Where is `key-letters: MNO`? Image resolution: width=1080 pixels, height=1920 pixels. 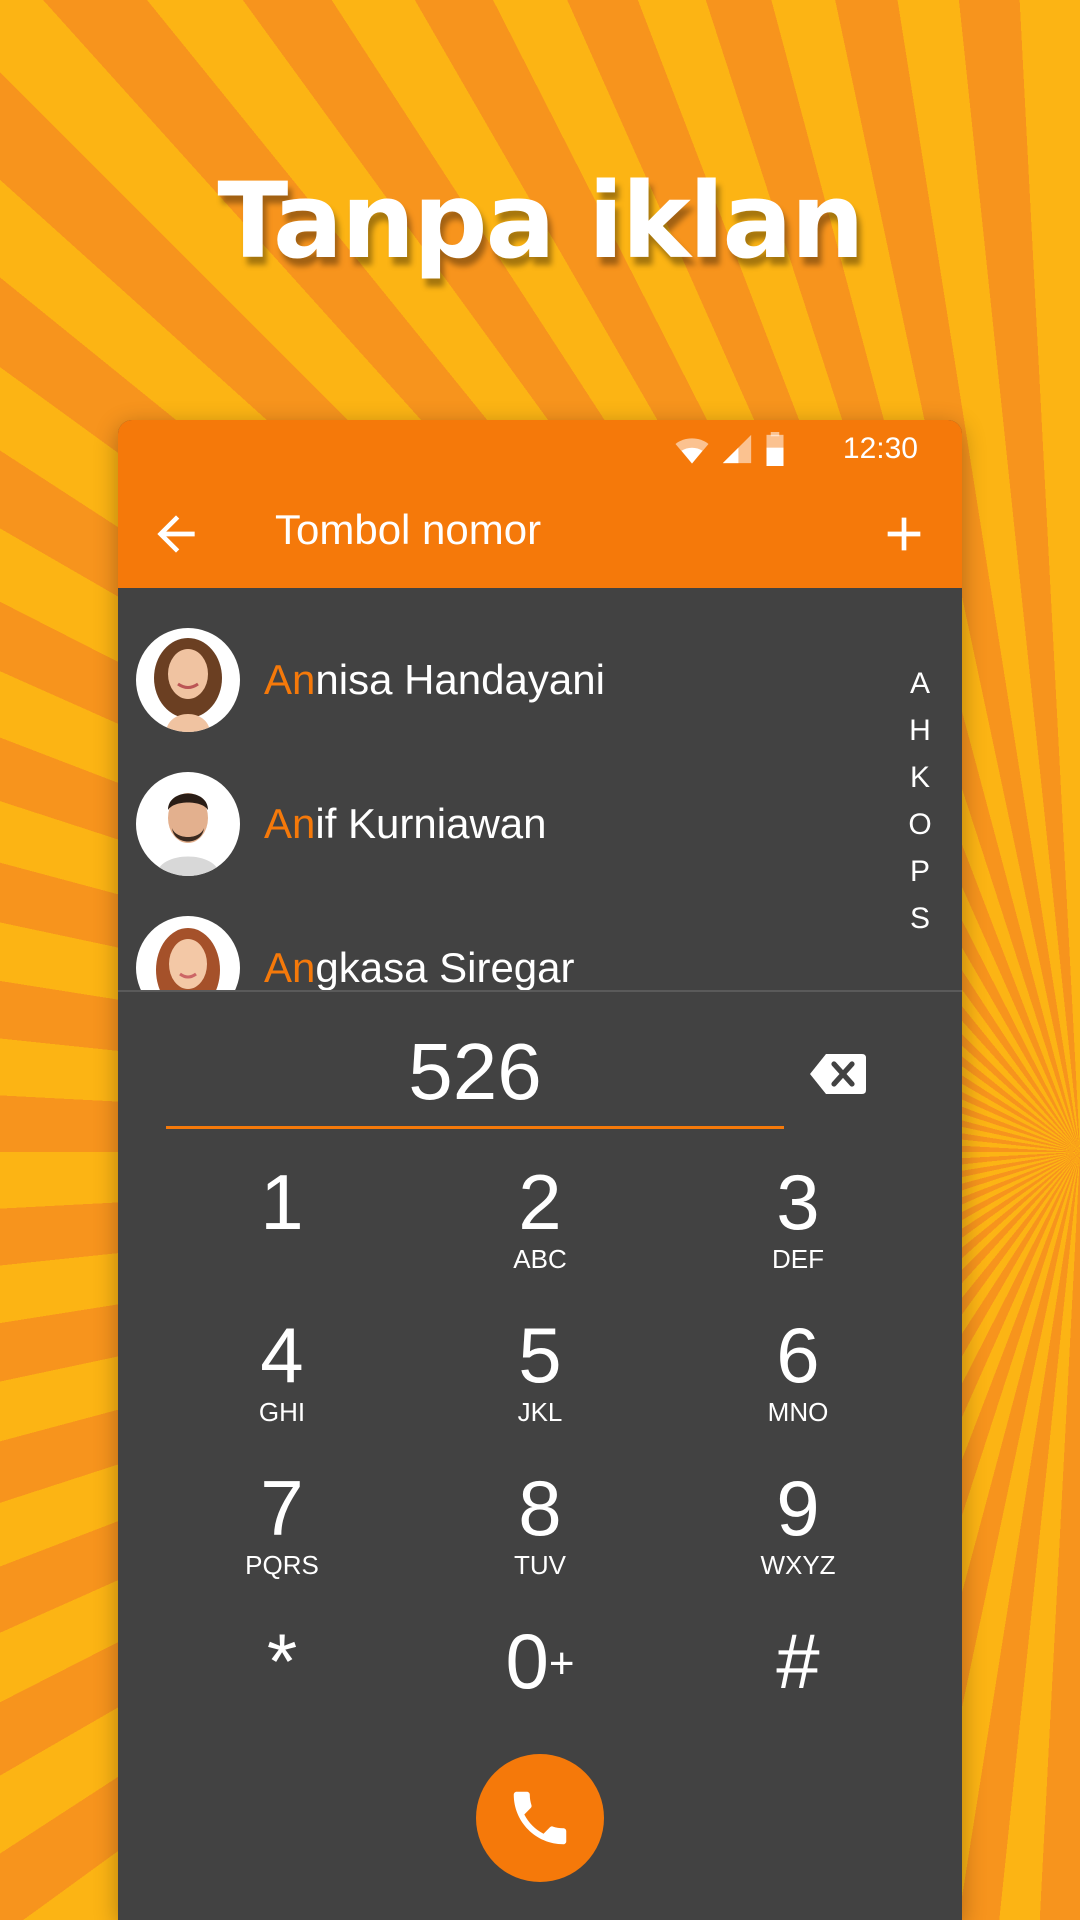
key-letters: MNO is located at coordinates (798, 1412).